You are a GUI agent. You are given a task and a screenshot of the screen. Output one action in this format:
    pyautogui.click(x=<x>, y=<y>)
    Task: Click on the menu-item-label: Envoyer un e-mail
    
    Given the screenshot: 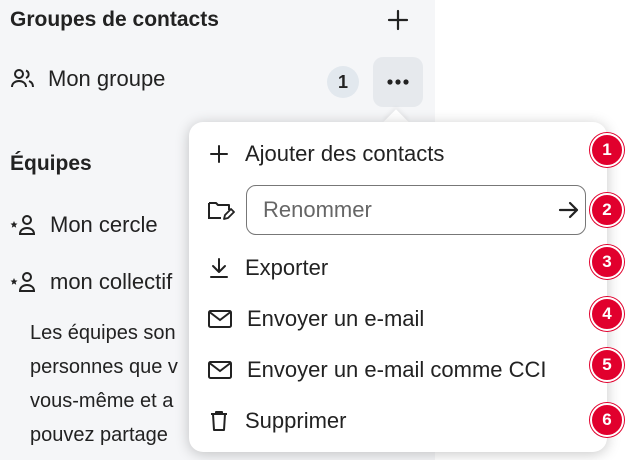 What is the action you would take?
    pyautogui.click(x=336, y=318)
    